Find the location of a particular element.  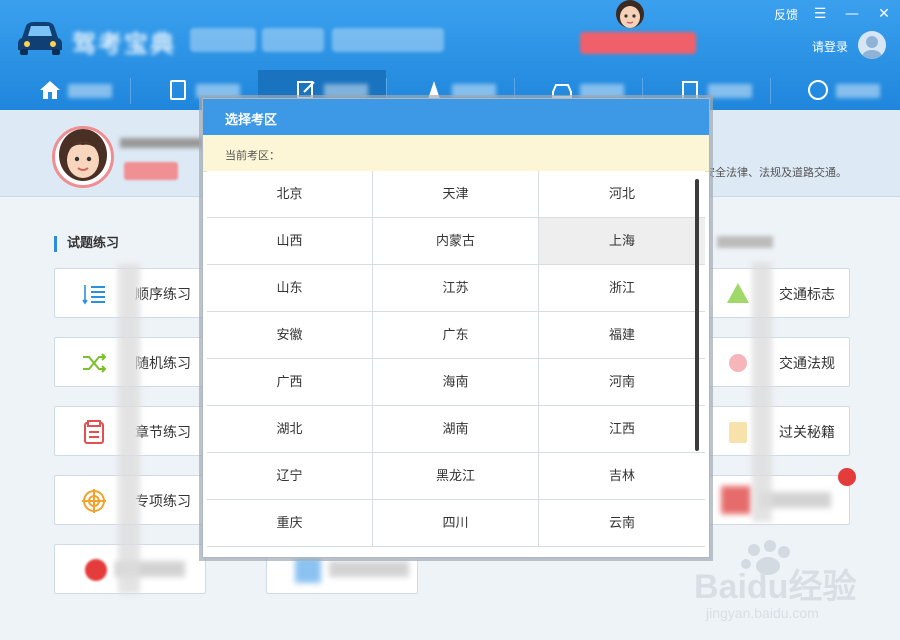

book-icon is located at coordinates (738, 432).